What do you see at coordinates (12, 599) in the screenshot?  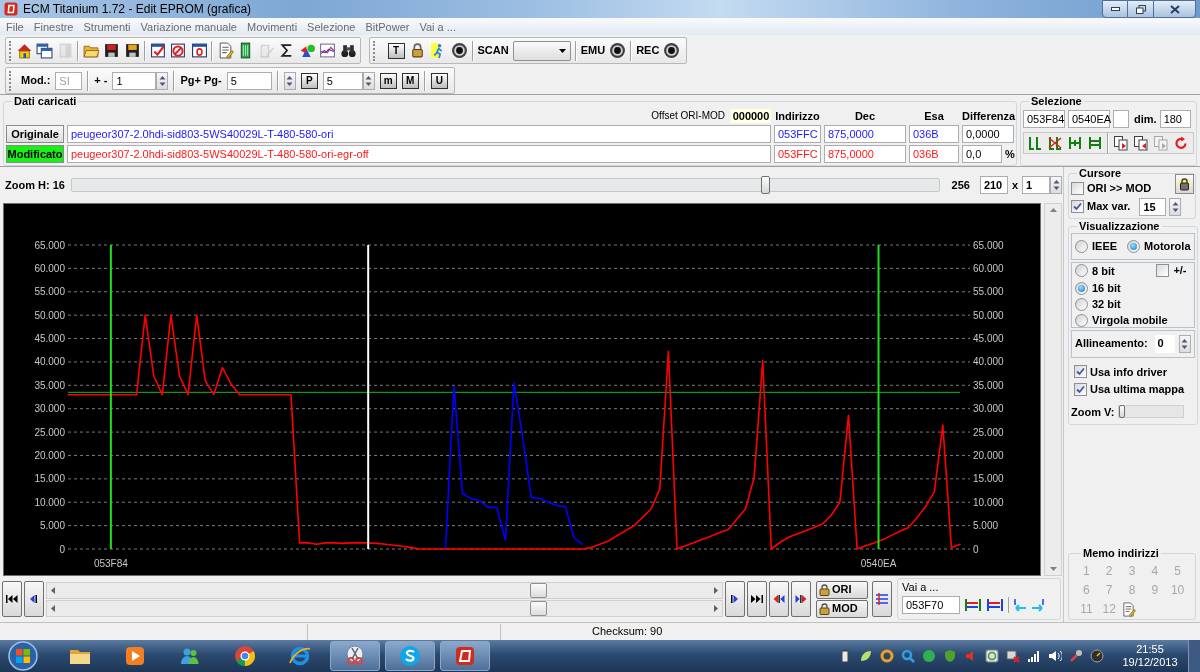 I see `skip-back-button` at bounding box center [12, 599].